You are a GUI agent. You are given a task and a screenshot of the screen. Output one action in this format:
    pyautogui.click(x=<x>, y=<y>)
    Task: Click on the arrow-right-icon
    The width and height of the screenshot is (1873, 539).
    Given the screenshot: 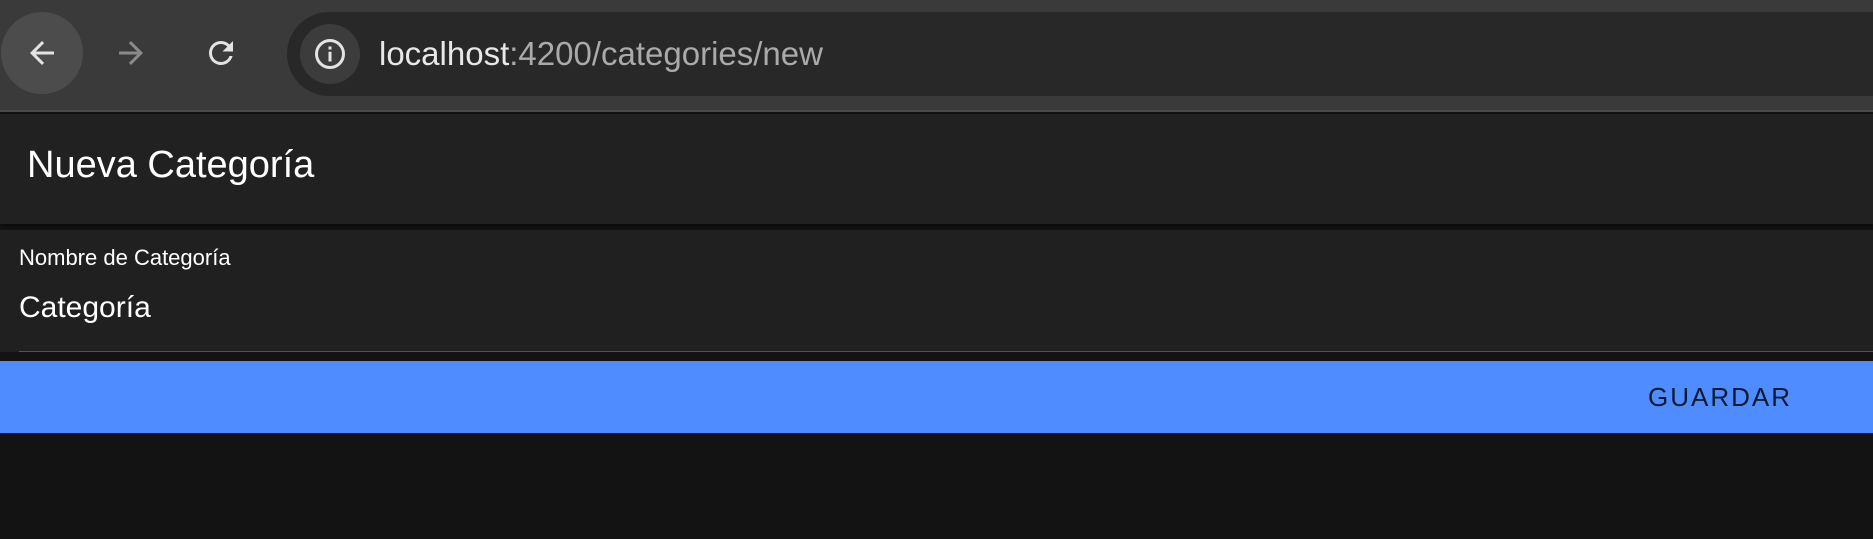 What is the action you would take?
    pyautogui.click(x=131, y=53)
    